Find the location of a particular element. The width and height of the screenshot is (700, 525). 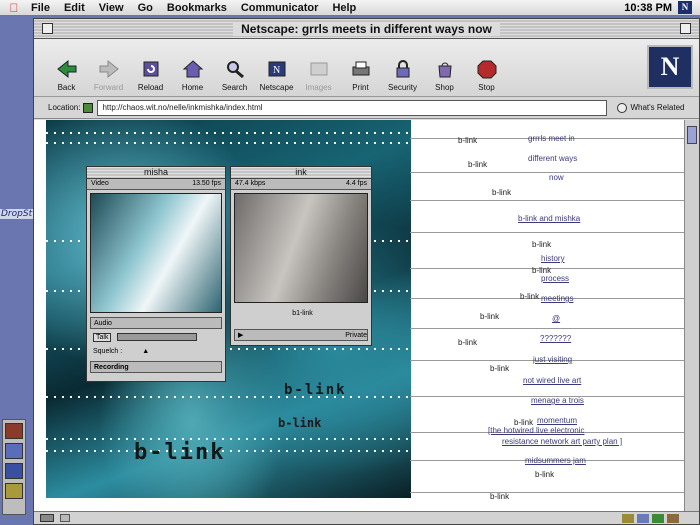

application-menu-icon: N is located at coordinates (685, 7).